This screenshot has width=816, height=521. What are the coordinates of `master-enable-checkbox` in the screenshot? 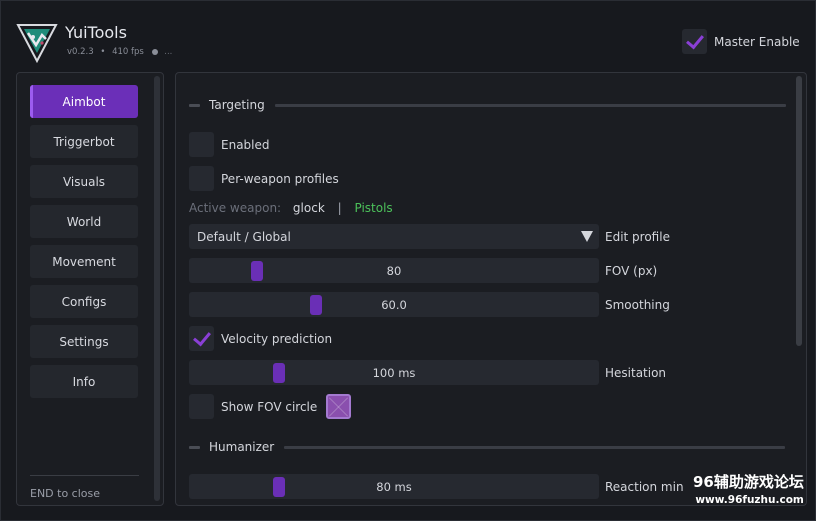 It's located at (694, 41).